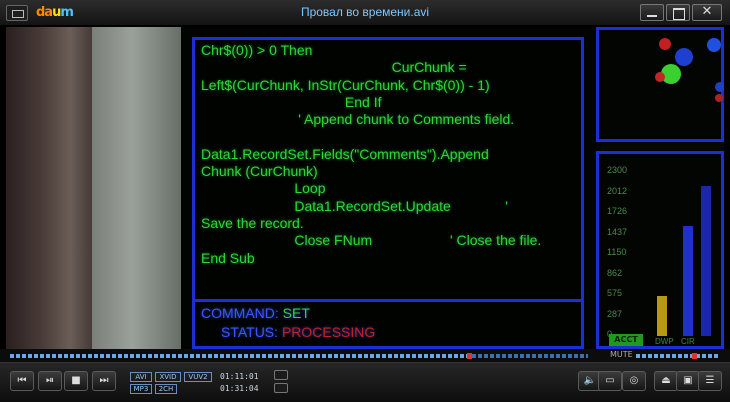 Image resolution: width=730 pixels, height=402 pixels. What do you see at coordinates (626, 340) in the screenshot?
I see `meter-label-acct: ACCT` at bounding box center [626, 340].